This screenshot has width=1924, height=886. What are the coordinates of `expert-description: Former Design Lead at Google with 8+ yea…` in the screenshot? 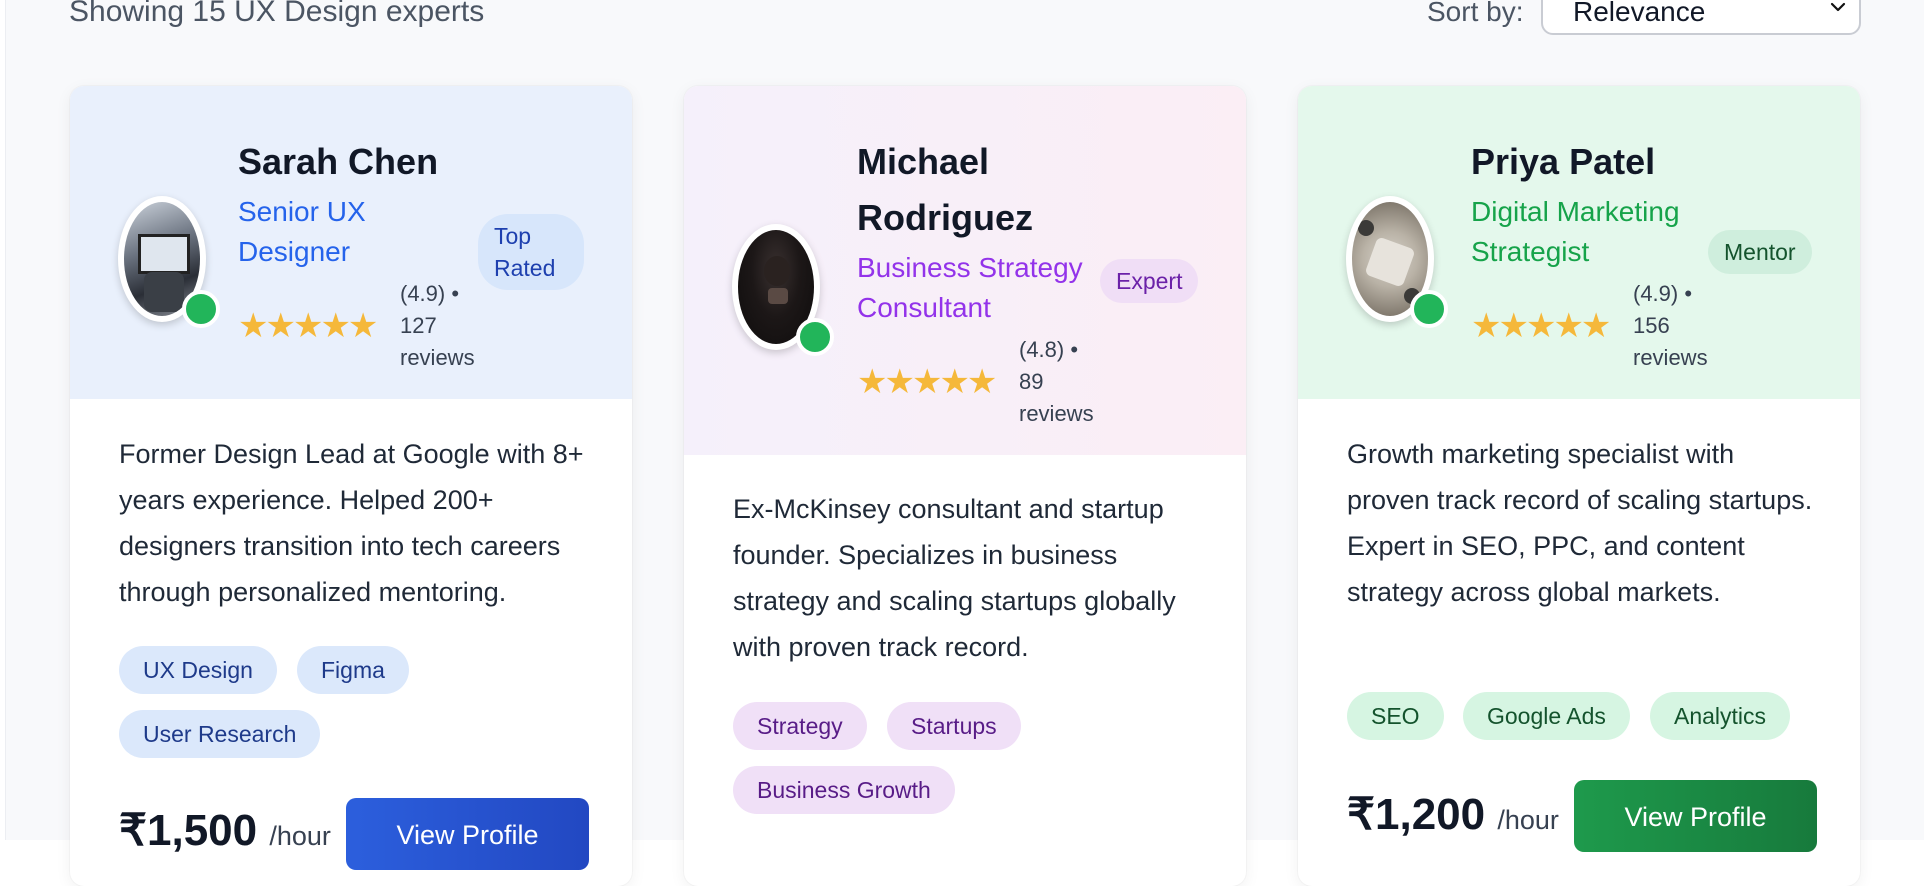 It's located at (351, 523).